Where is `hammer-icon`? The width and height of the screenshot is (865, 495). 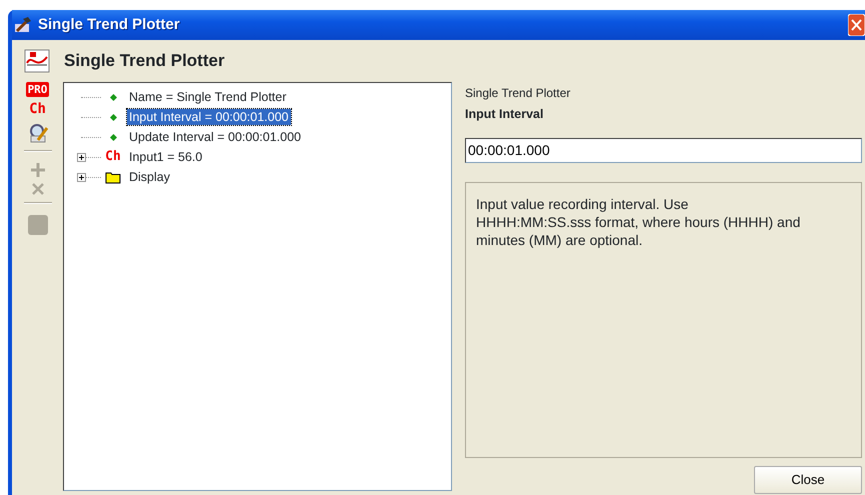 hammer-icon is located at coordinates (24, 25).